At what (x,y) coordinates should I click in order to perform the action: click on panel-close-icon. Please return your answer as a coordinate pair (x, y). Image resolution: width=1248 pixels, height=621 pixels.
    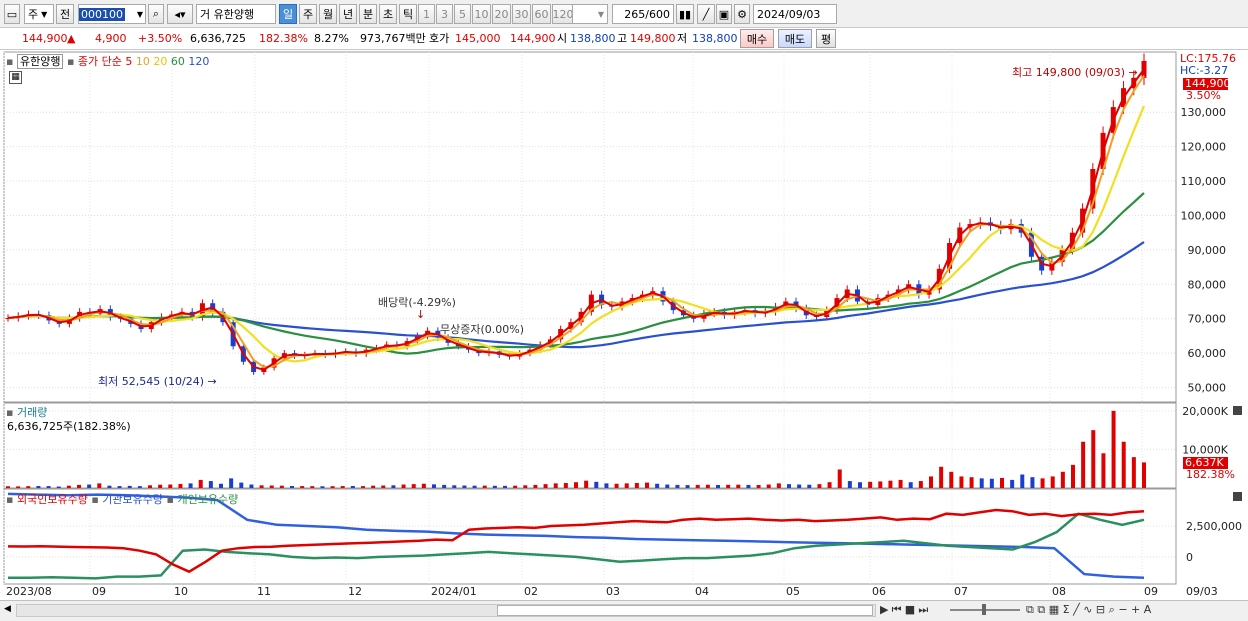
    Looking at the image, I should click on (1237, 496).